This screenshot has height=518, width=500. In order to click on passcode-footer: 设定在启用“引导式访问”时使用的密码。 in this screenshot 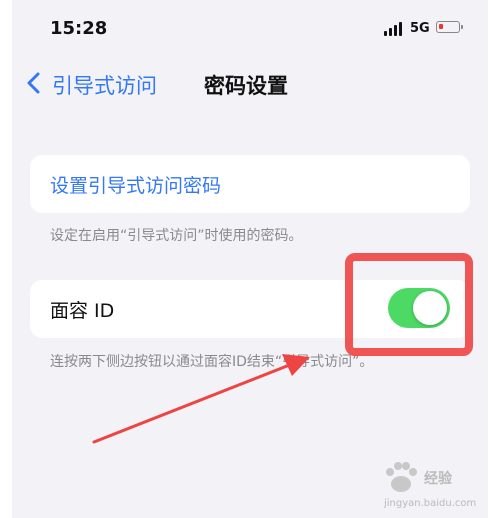, I will do `click(176, 236)`.